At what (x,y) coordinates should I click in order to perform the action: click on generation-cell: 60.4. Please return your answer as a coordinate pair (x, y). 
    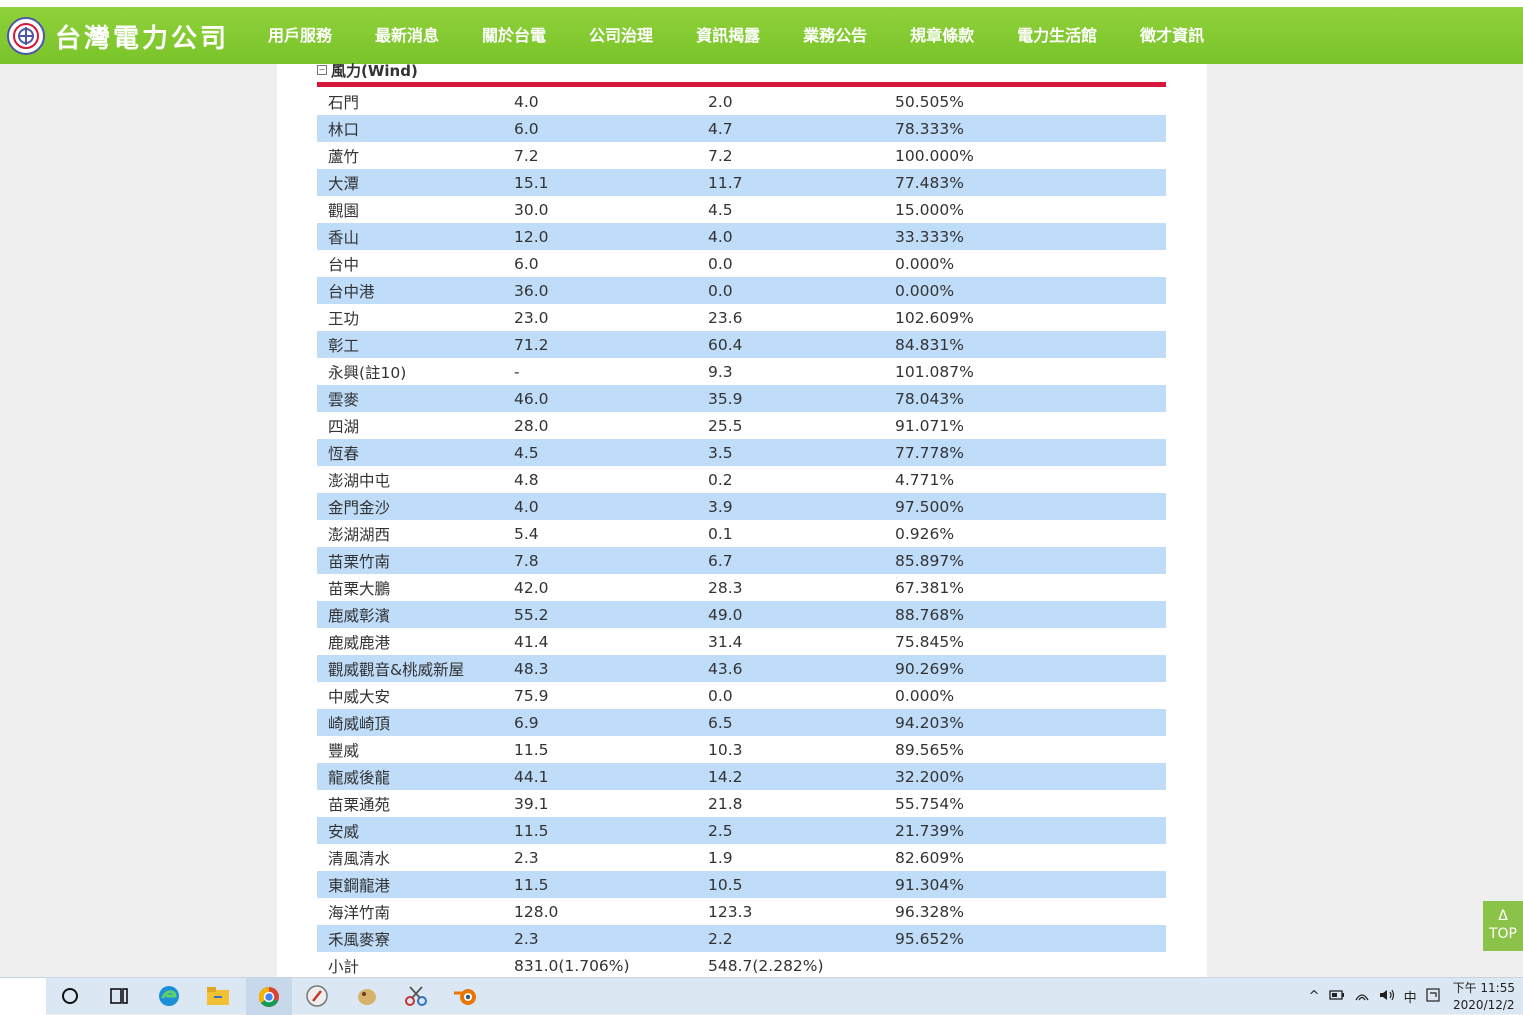
    Looking at the image, I should click on (725, 344).